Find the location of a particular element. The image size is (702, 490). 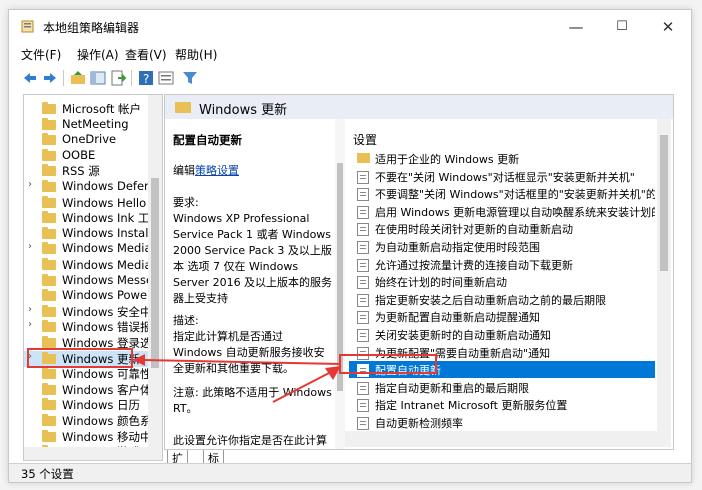

list-horizontal-scrollbar is located at coordinates (508, 439).